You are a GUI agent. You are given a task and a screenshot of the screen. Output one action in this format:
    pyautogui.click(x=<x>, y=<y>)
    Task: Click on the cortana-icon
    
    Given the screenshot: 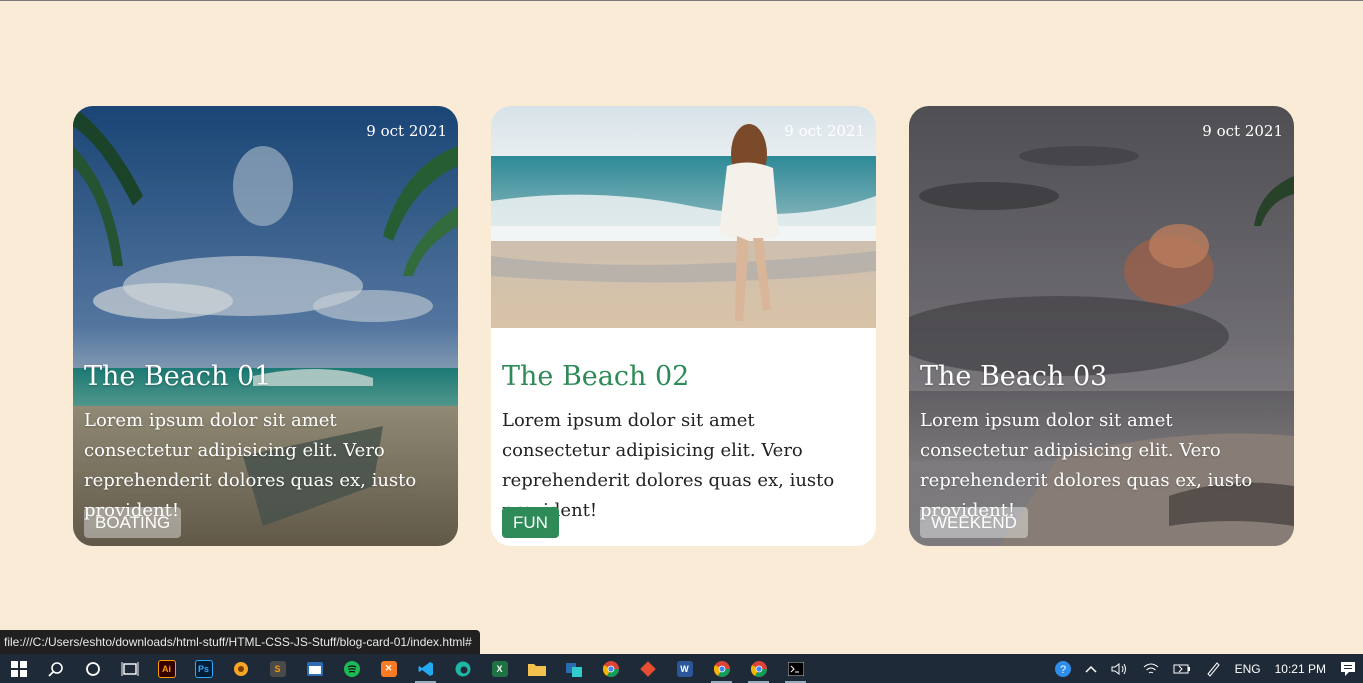 What is the action you would take?
    pyautogui.click(x=92, y=668)
    